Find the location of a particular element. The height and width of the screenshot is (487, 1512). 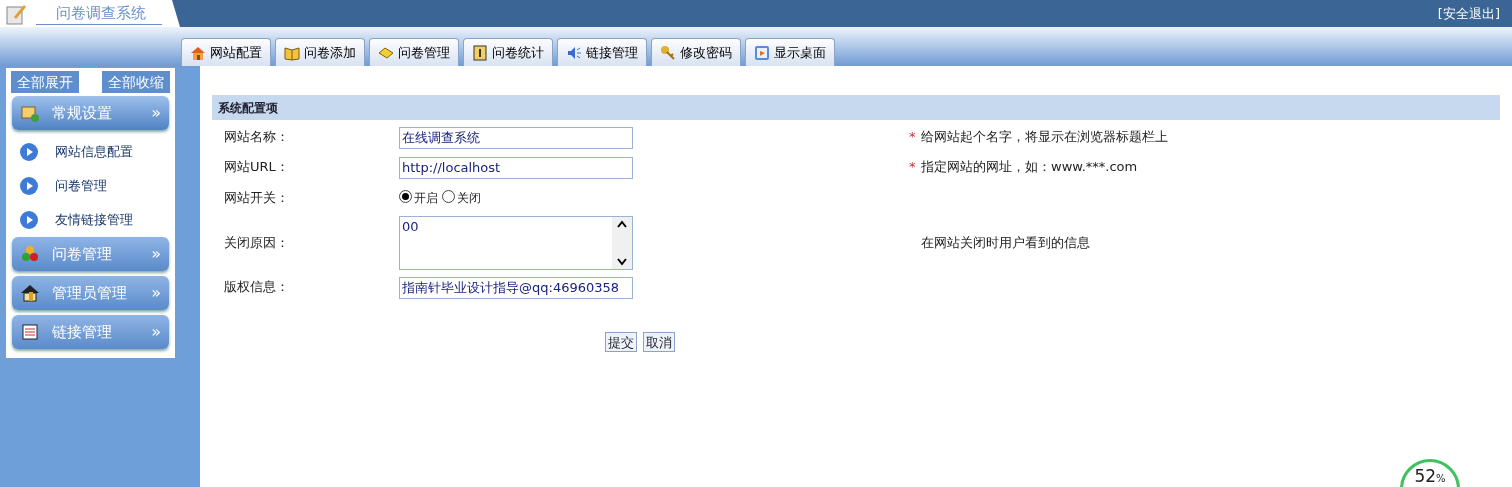

radio-label: 关闭 is located at coordinates (469, 198).